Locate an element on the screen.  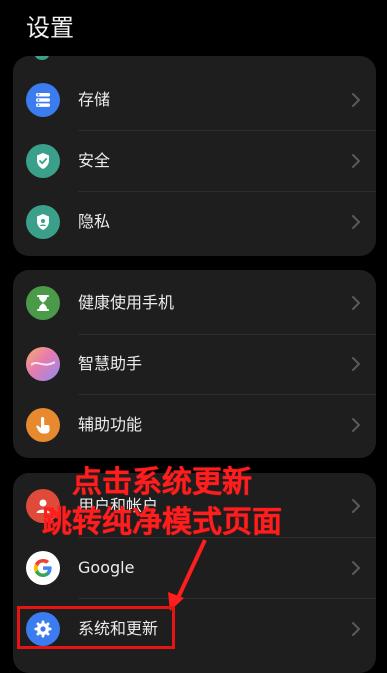
annotation-arrow is located at coordinates (187, 575).